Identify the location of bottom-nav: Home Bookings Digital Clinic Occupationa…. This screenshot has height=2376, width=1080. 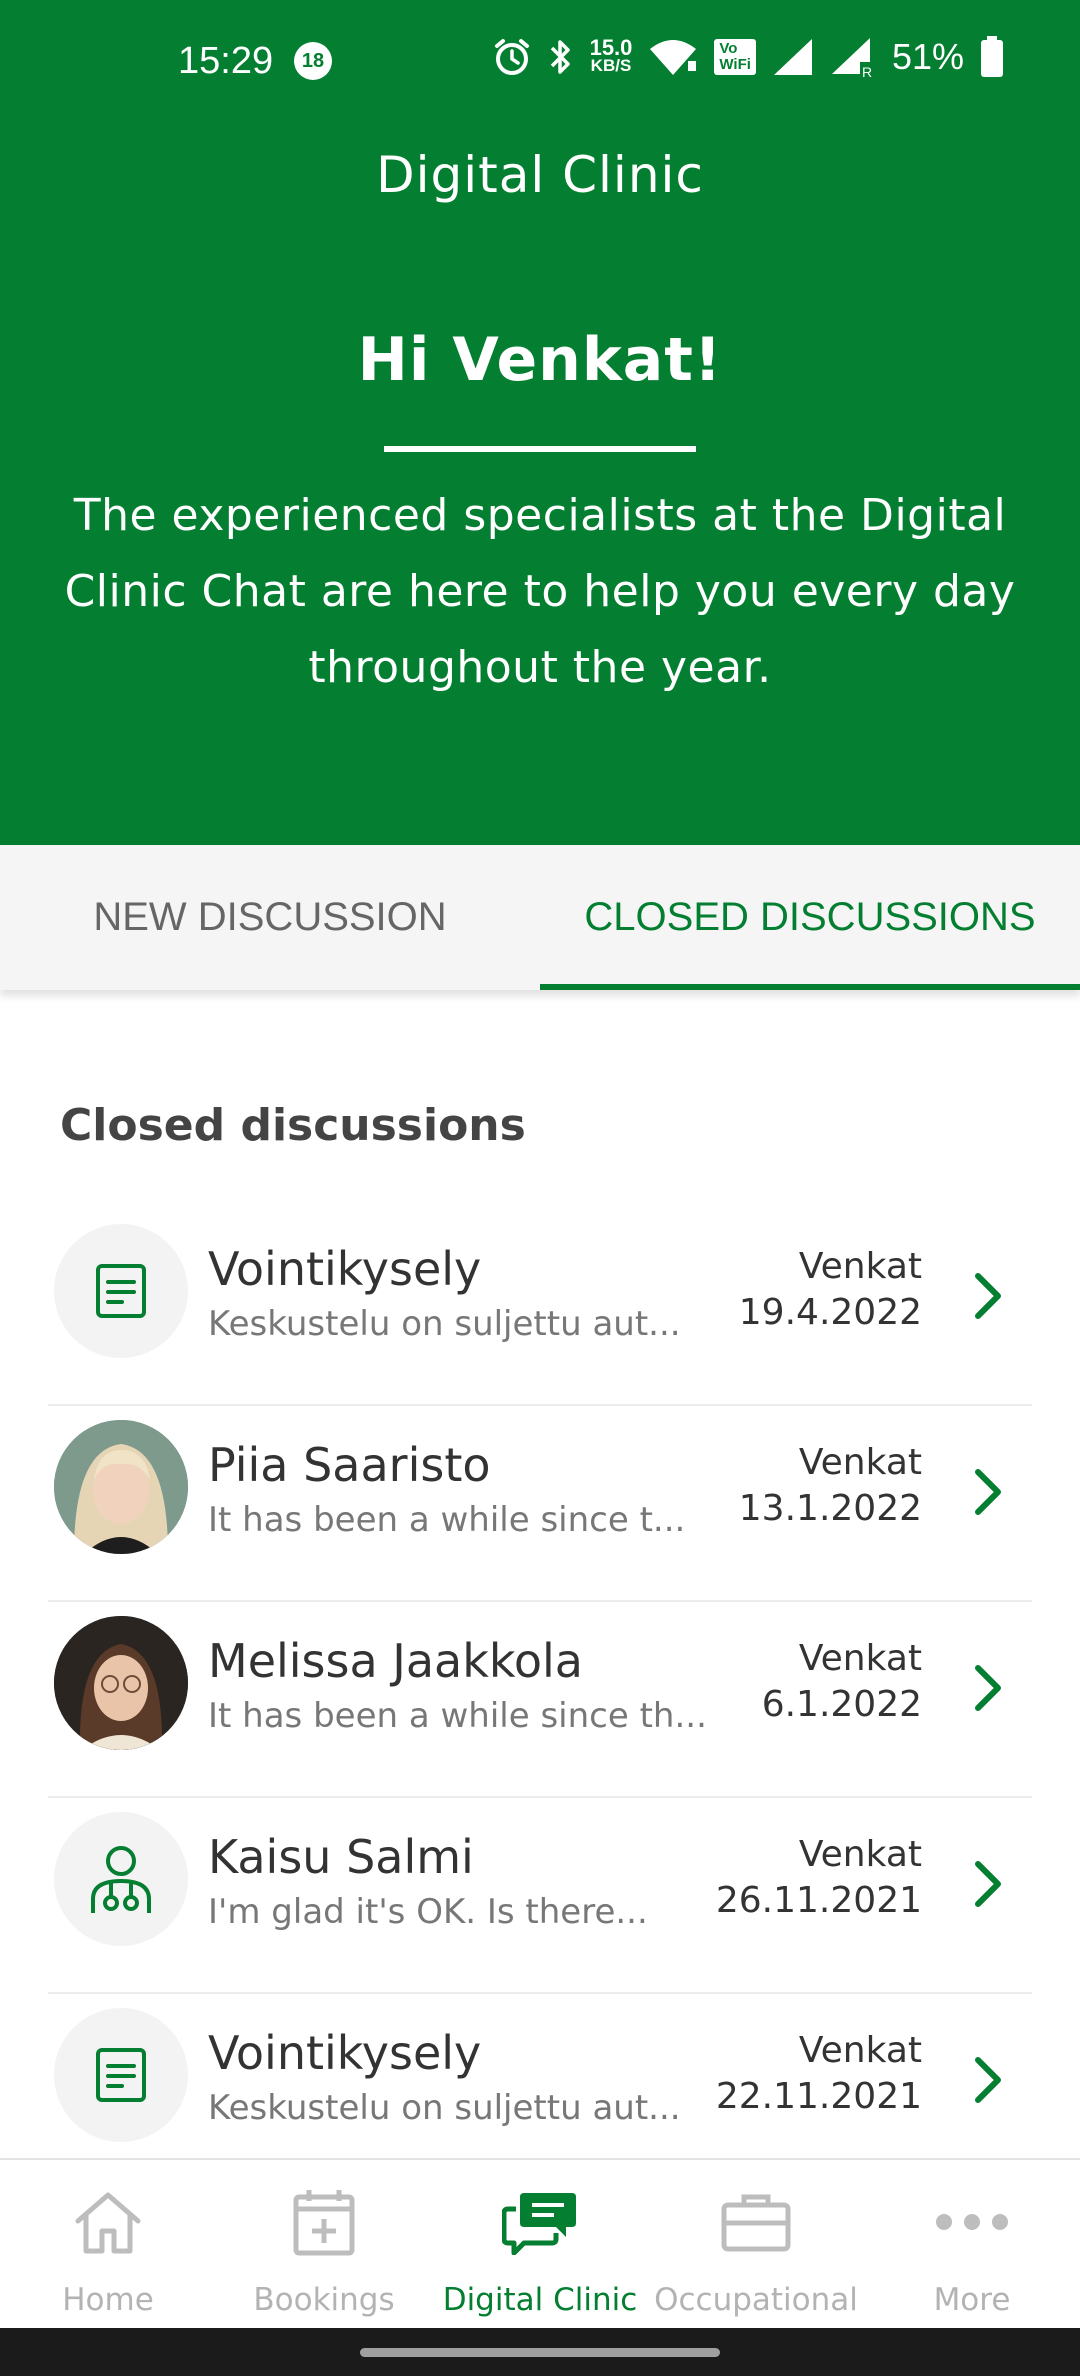
(540, 2244).